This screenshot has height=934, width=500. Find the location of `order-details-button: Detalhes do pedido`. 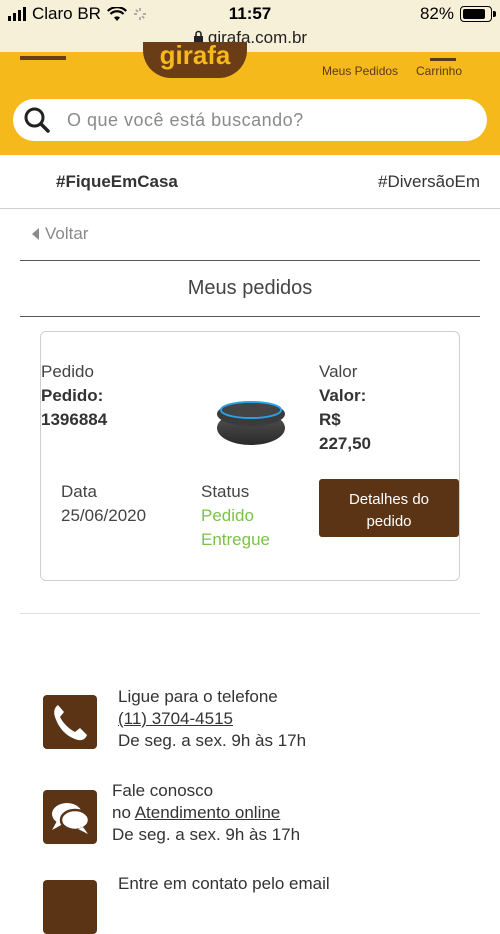

order-details-button: Detalhes do pedido is located at coordinates (389, 508).